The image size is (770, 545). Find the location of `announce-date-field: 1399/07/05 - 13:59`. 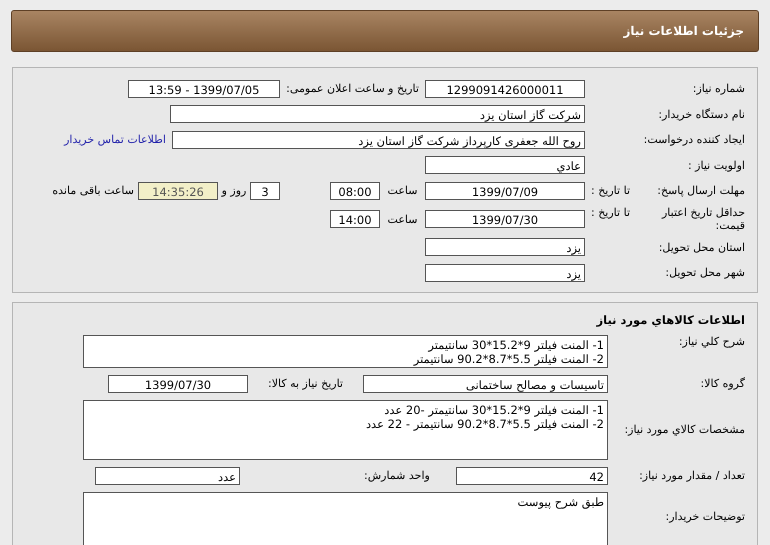

announce-date-field: 1399/07/05 - 13:59 is located at coordinates (204, 89).